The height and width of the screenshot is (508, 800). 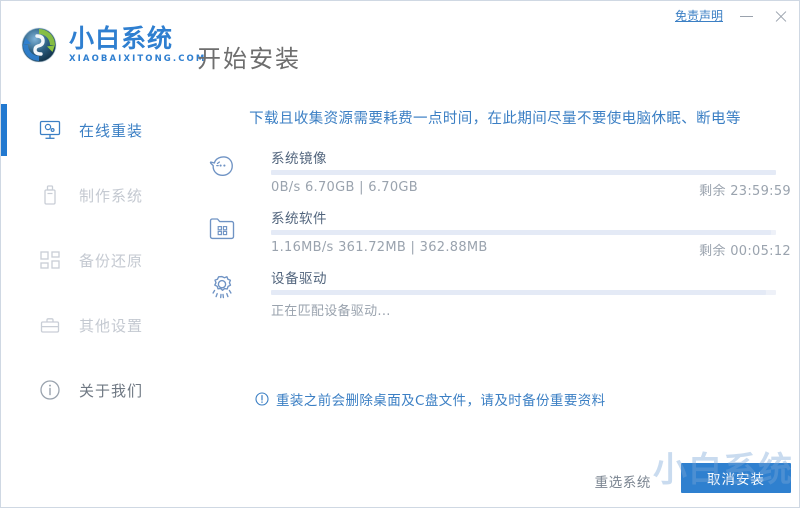 What do you see at coordinates (50, 260) in the screenshot?
I see `grid-blocks-icon` at bounding box center [50, 260].